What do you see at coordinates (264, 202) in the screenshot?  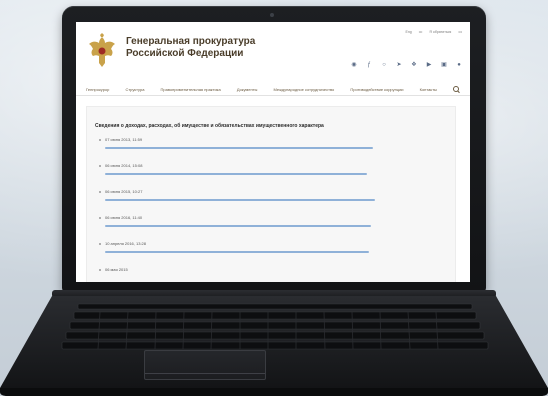 I see `list-item: 06 июня 2015, 10:27` at bounding box center [264, 202].